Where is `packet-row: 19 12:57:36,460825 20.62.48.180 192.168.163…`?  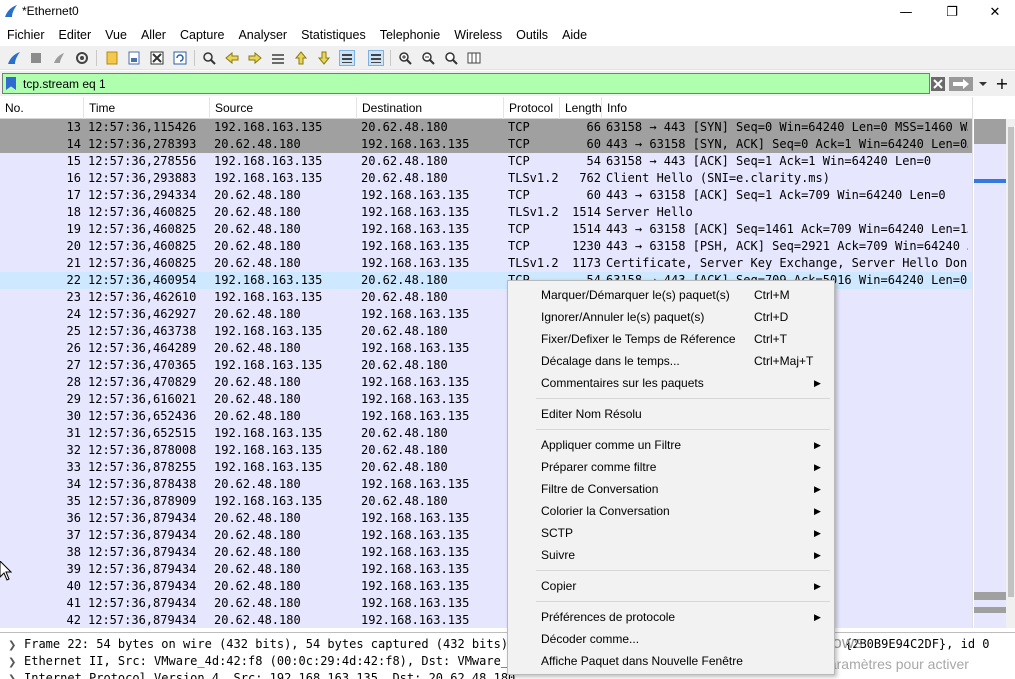 packet-row: 19 12:57:36,460825 20.62.48.180 192.168.163… is located at coordinates (486, 229).